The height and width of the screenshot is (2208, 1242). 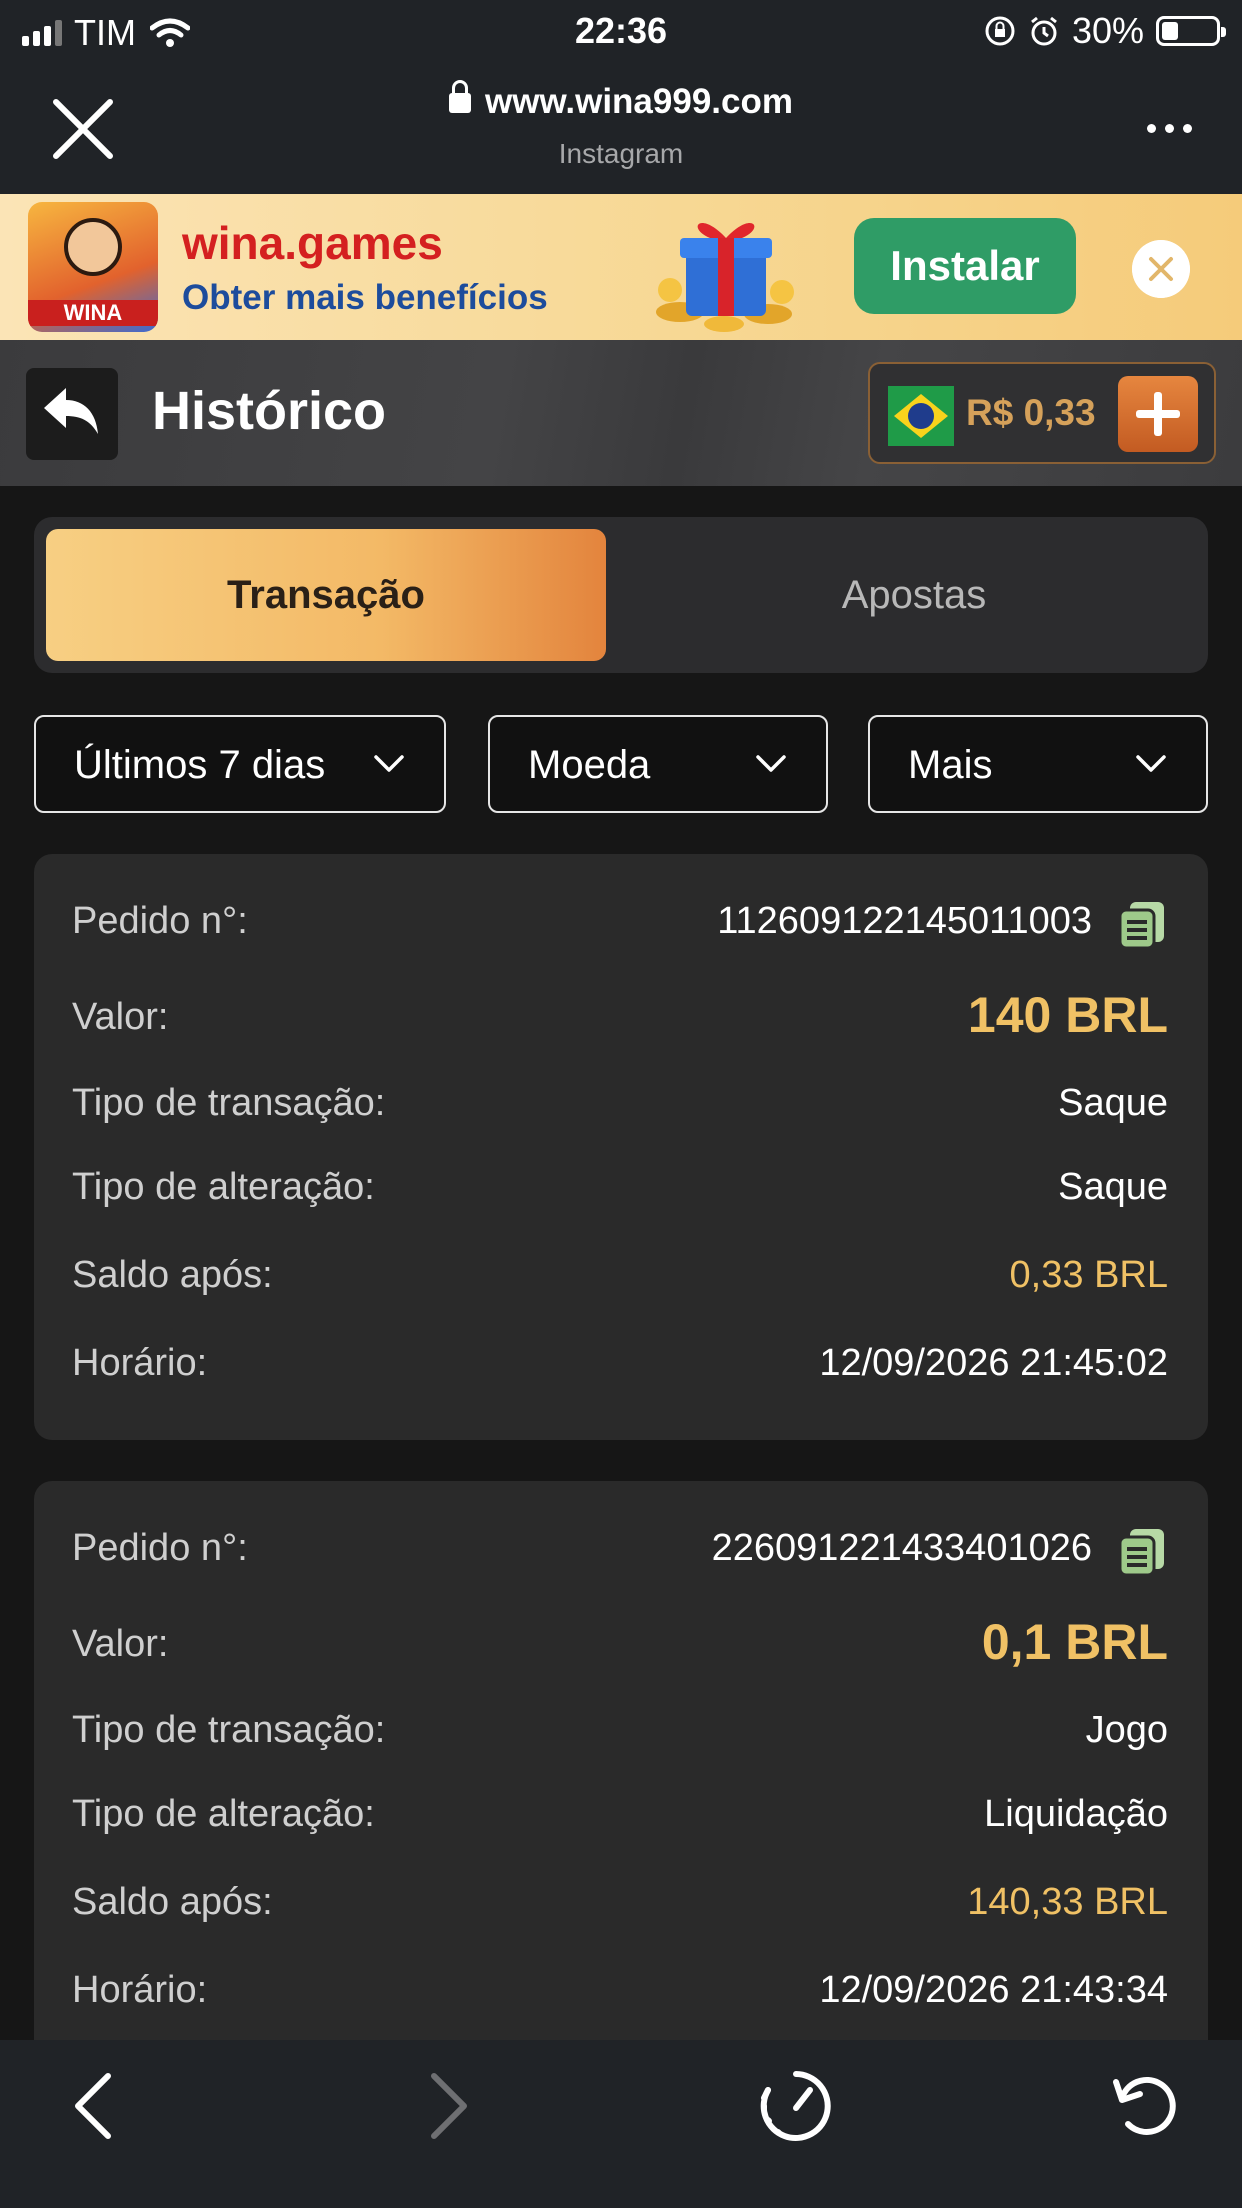 I want to click on back-button, so click(x=72, y=414).